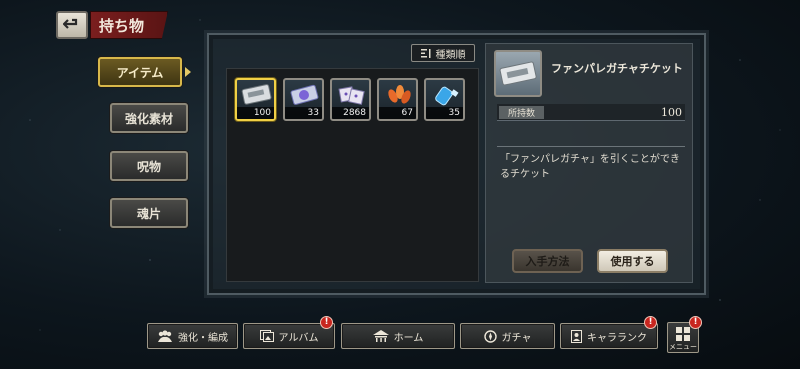 This screenshot has height=369, width=800. What do you see at coordinates (632, 261) in the screenshot?
I see `use-button: 使用する` at bounding box center [632, 261].